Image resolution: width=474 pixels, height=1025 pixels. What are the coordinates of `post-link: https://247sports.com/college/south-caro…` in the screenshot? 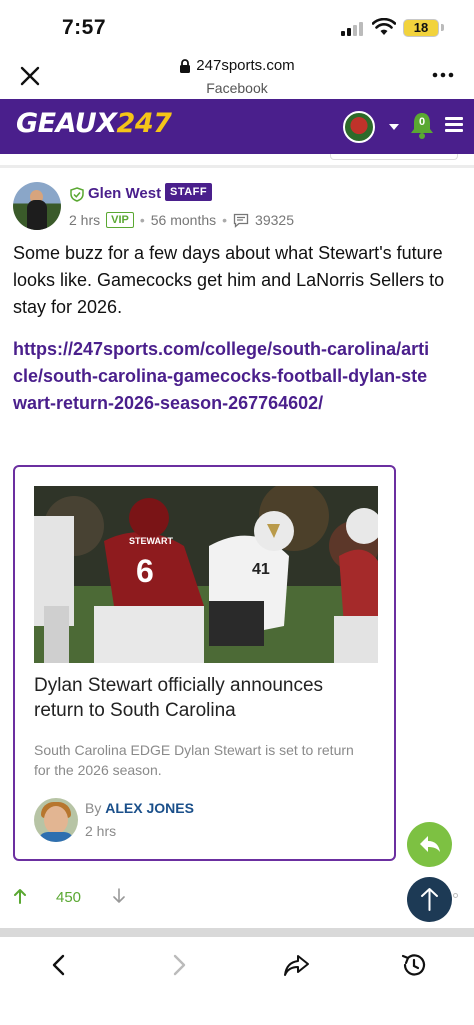 It's located at (223, 376).